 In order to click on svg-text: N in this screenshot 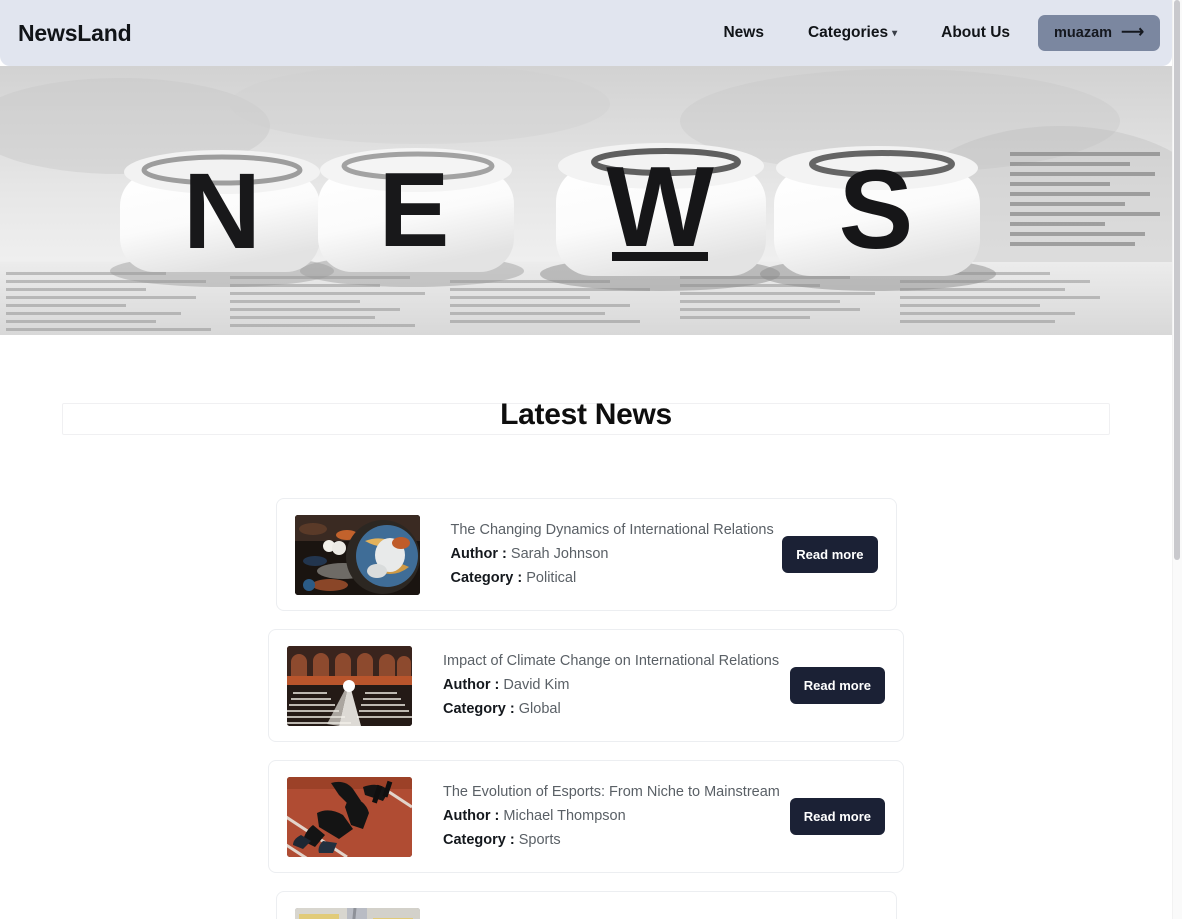, I will do `click(222, 210)`.